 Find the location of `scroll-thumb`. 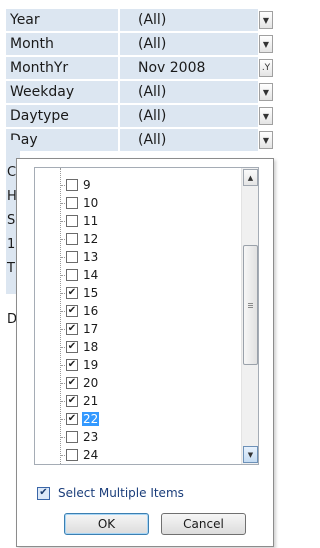

scroll-thumb is located at coordinates (250, 305).